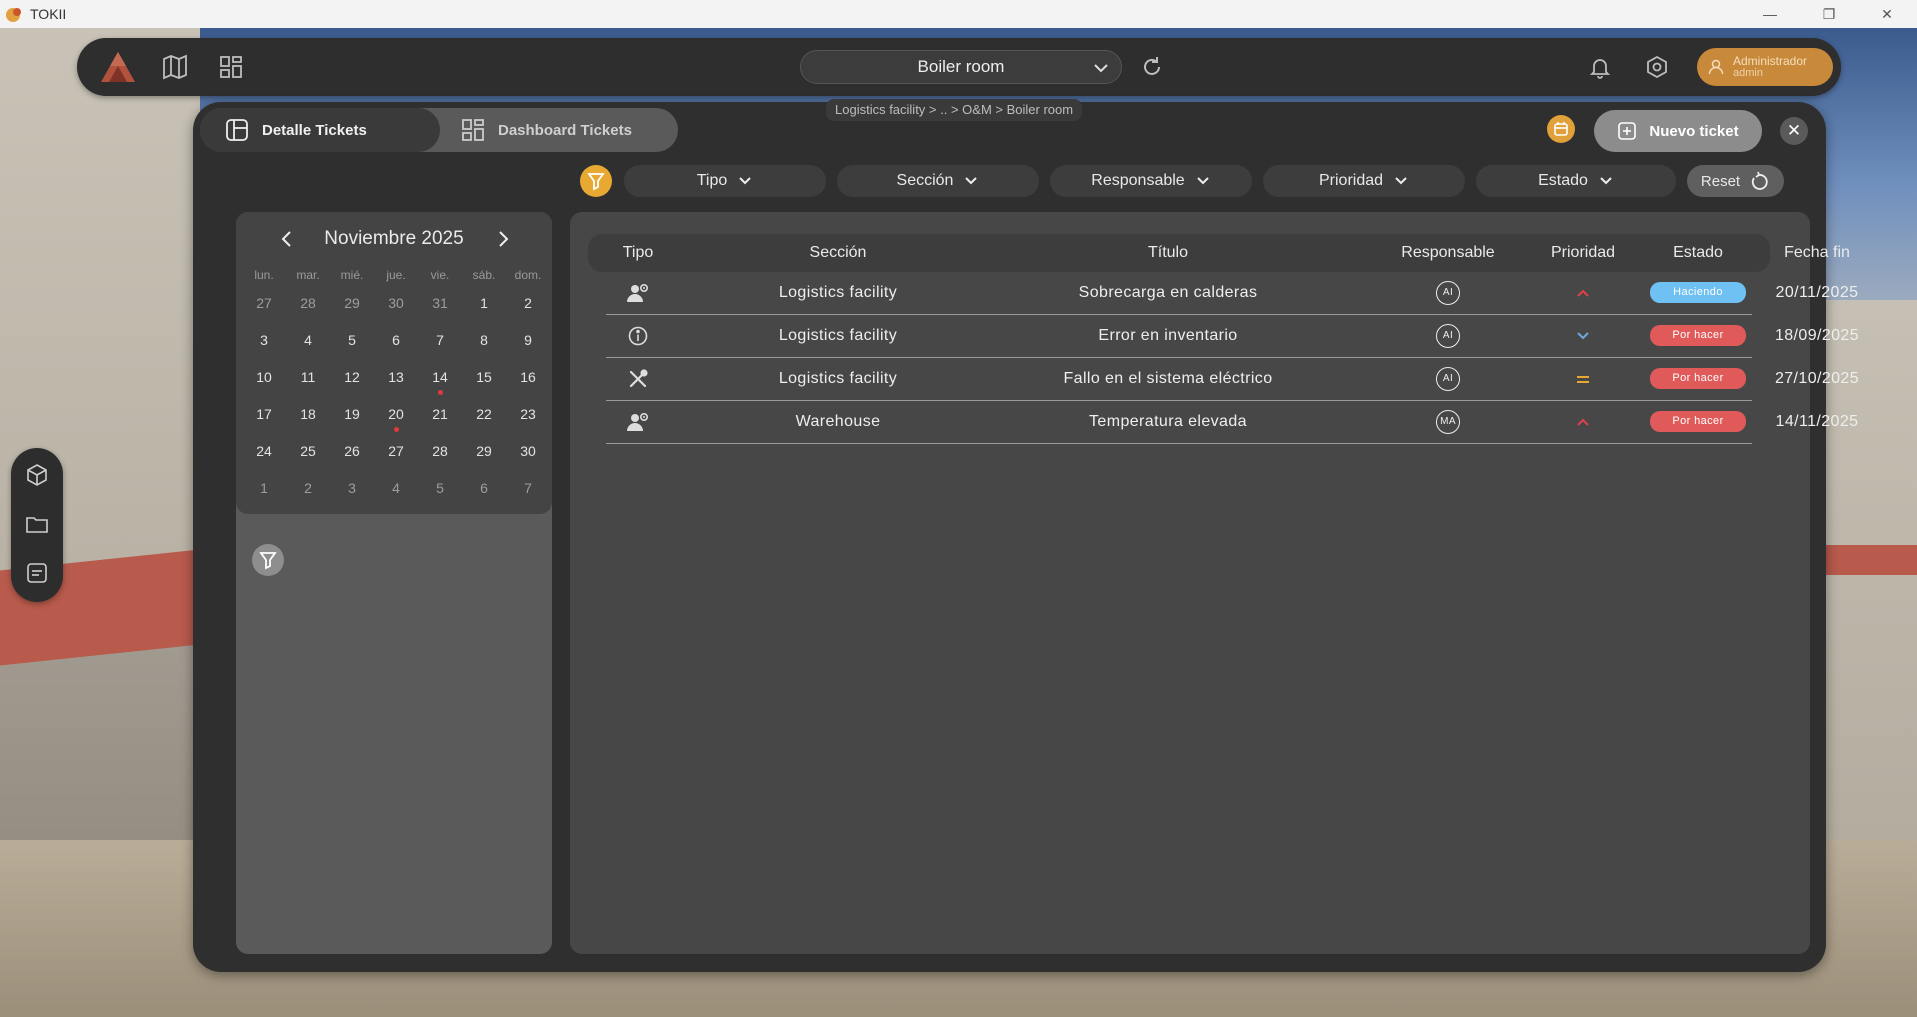 The height and width of the screenshot is (1017, 1917). What do you see at coordinates (1351, 180) in the screenshot?
I see `filter-label: Prioridad` at bounding box center [1351, 180].